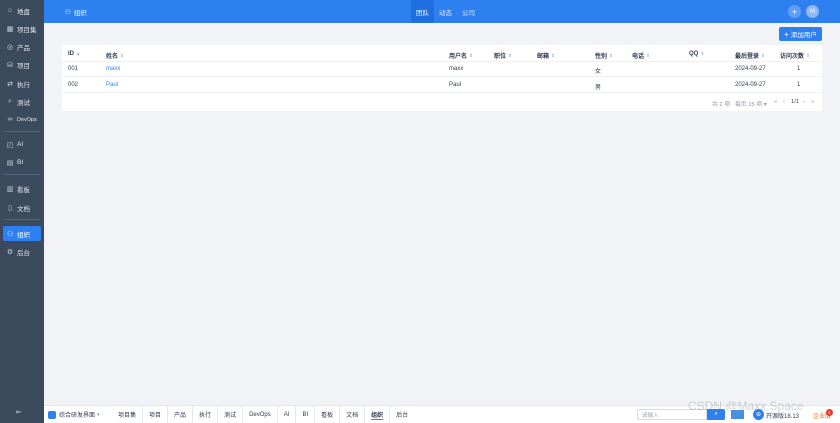  I want to click on sidebar-item-label: 测试, so click(23, 103).